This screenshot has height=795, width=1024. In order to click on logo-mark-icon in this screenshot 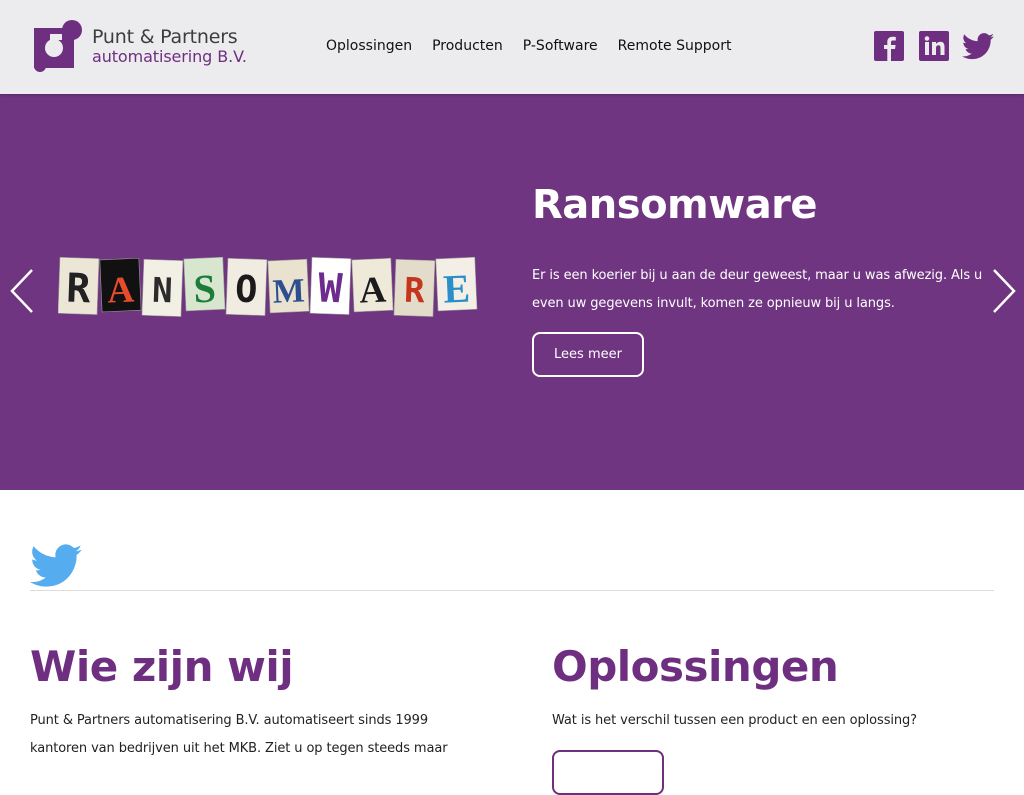, I will do `click(58, 46)`.